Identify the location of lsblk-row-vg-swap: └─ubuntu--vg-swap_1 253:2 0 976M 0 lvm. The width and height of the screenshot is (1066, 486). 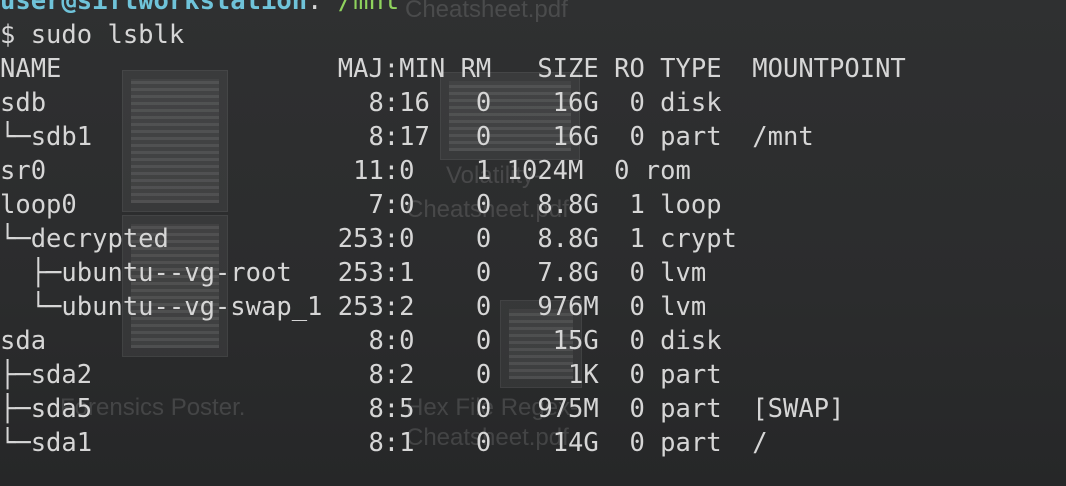
(376, 307).